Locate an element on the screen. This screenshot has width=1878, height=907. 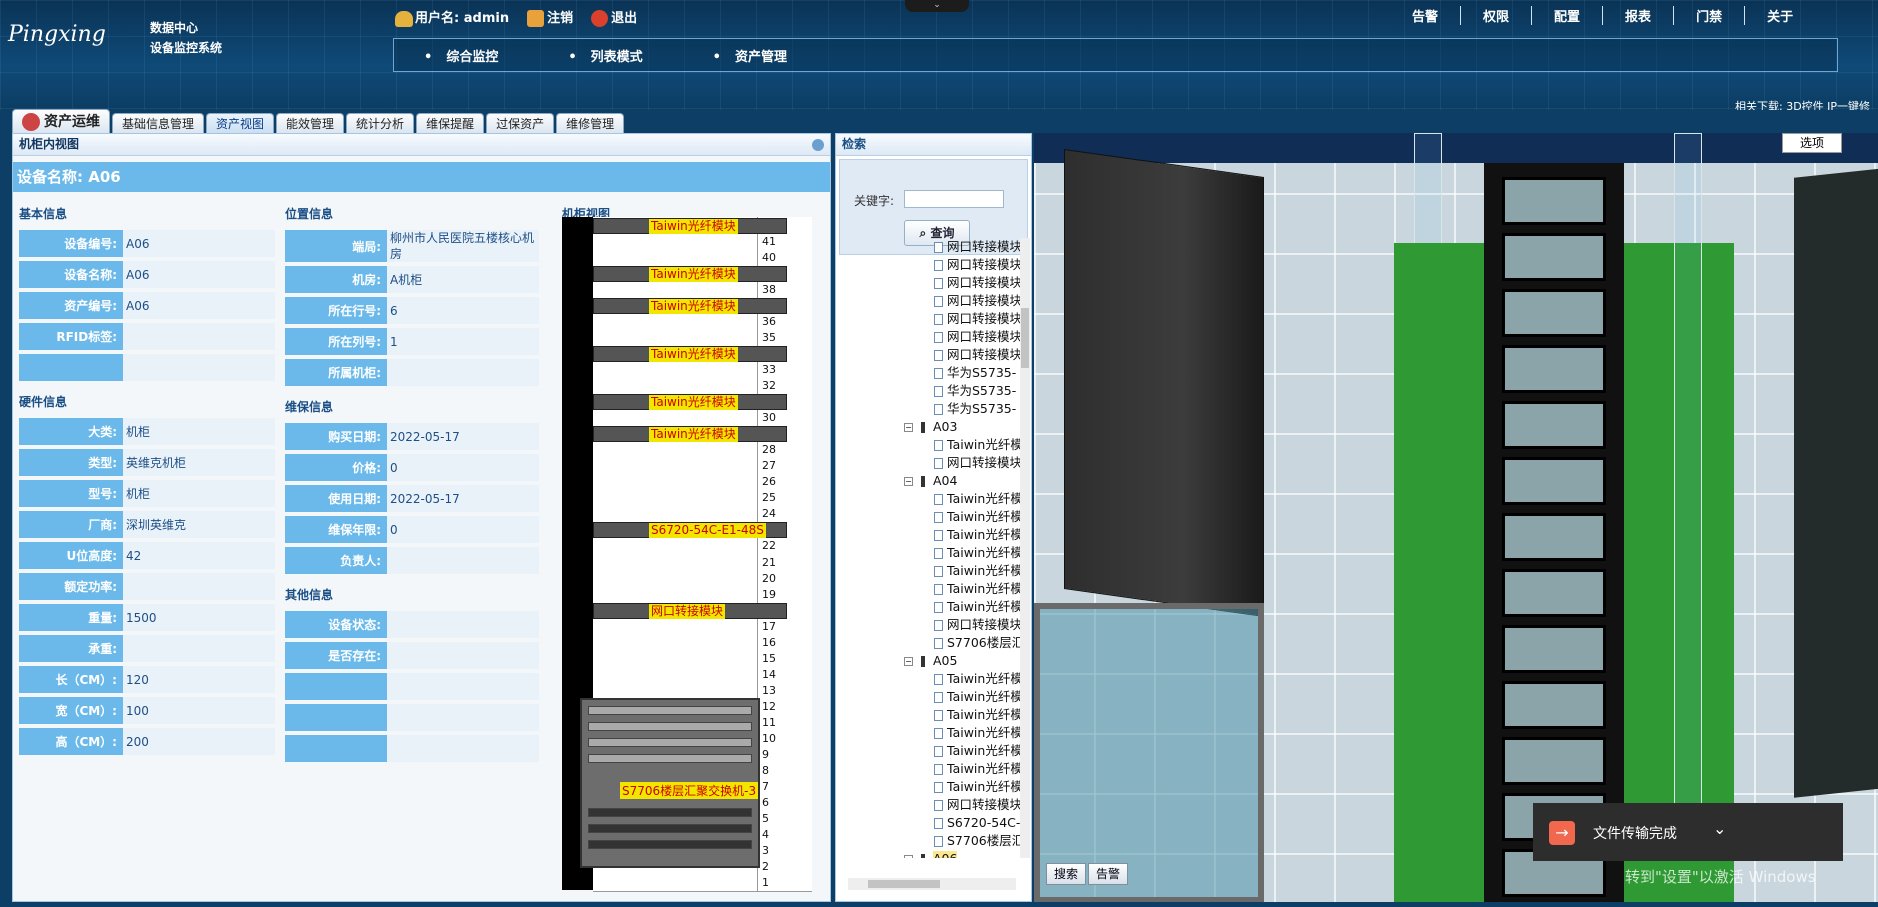
menu-asset-management: 资产管理 is located at coordinates (750, 55).